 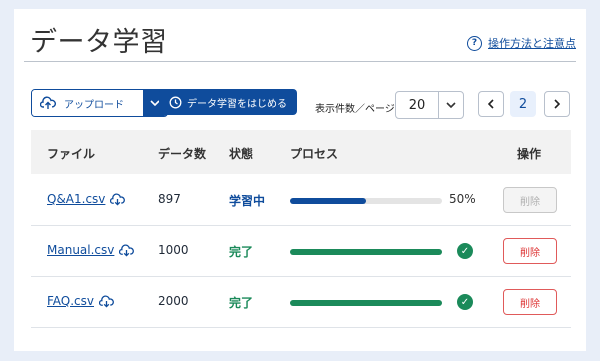 I want to click on file-link: Manual.csv, so click(x=91, y=250).